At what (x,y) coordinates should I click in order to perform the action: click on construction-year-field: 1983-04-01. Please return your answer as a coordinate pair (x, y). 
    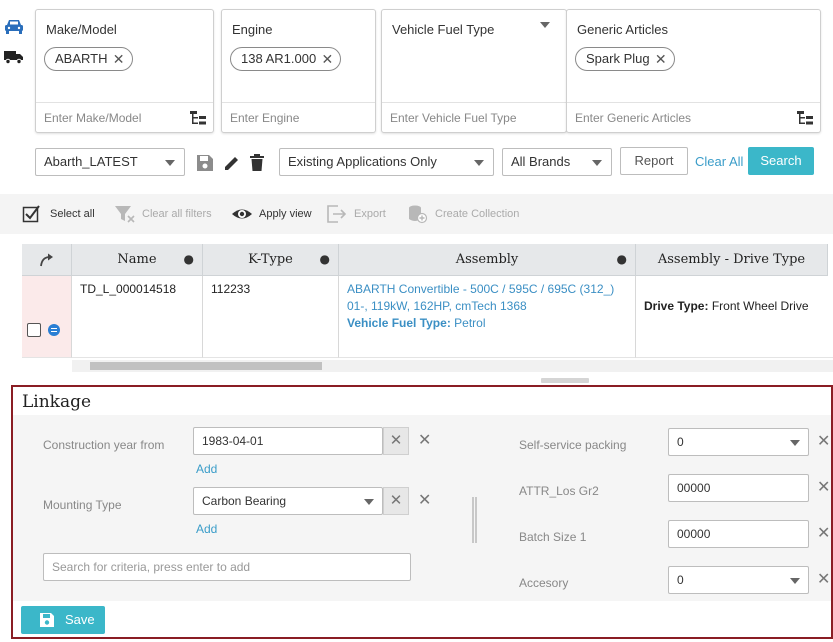
    Looking at the image, I should click on (288, 441).